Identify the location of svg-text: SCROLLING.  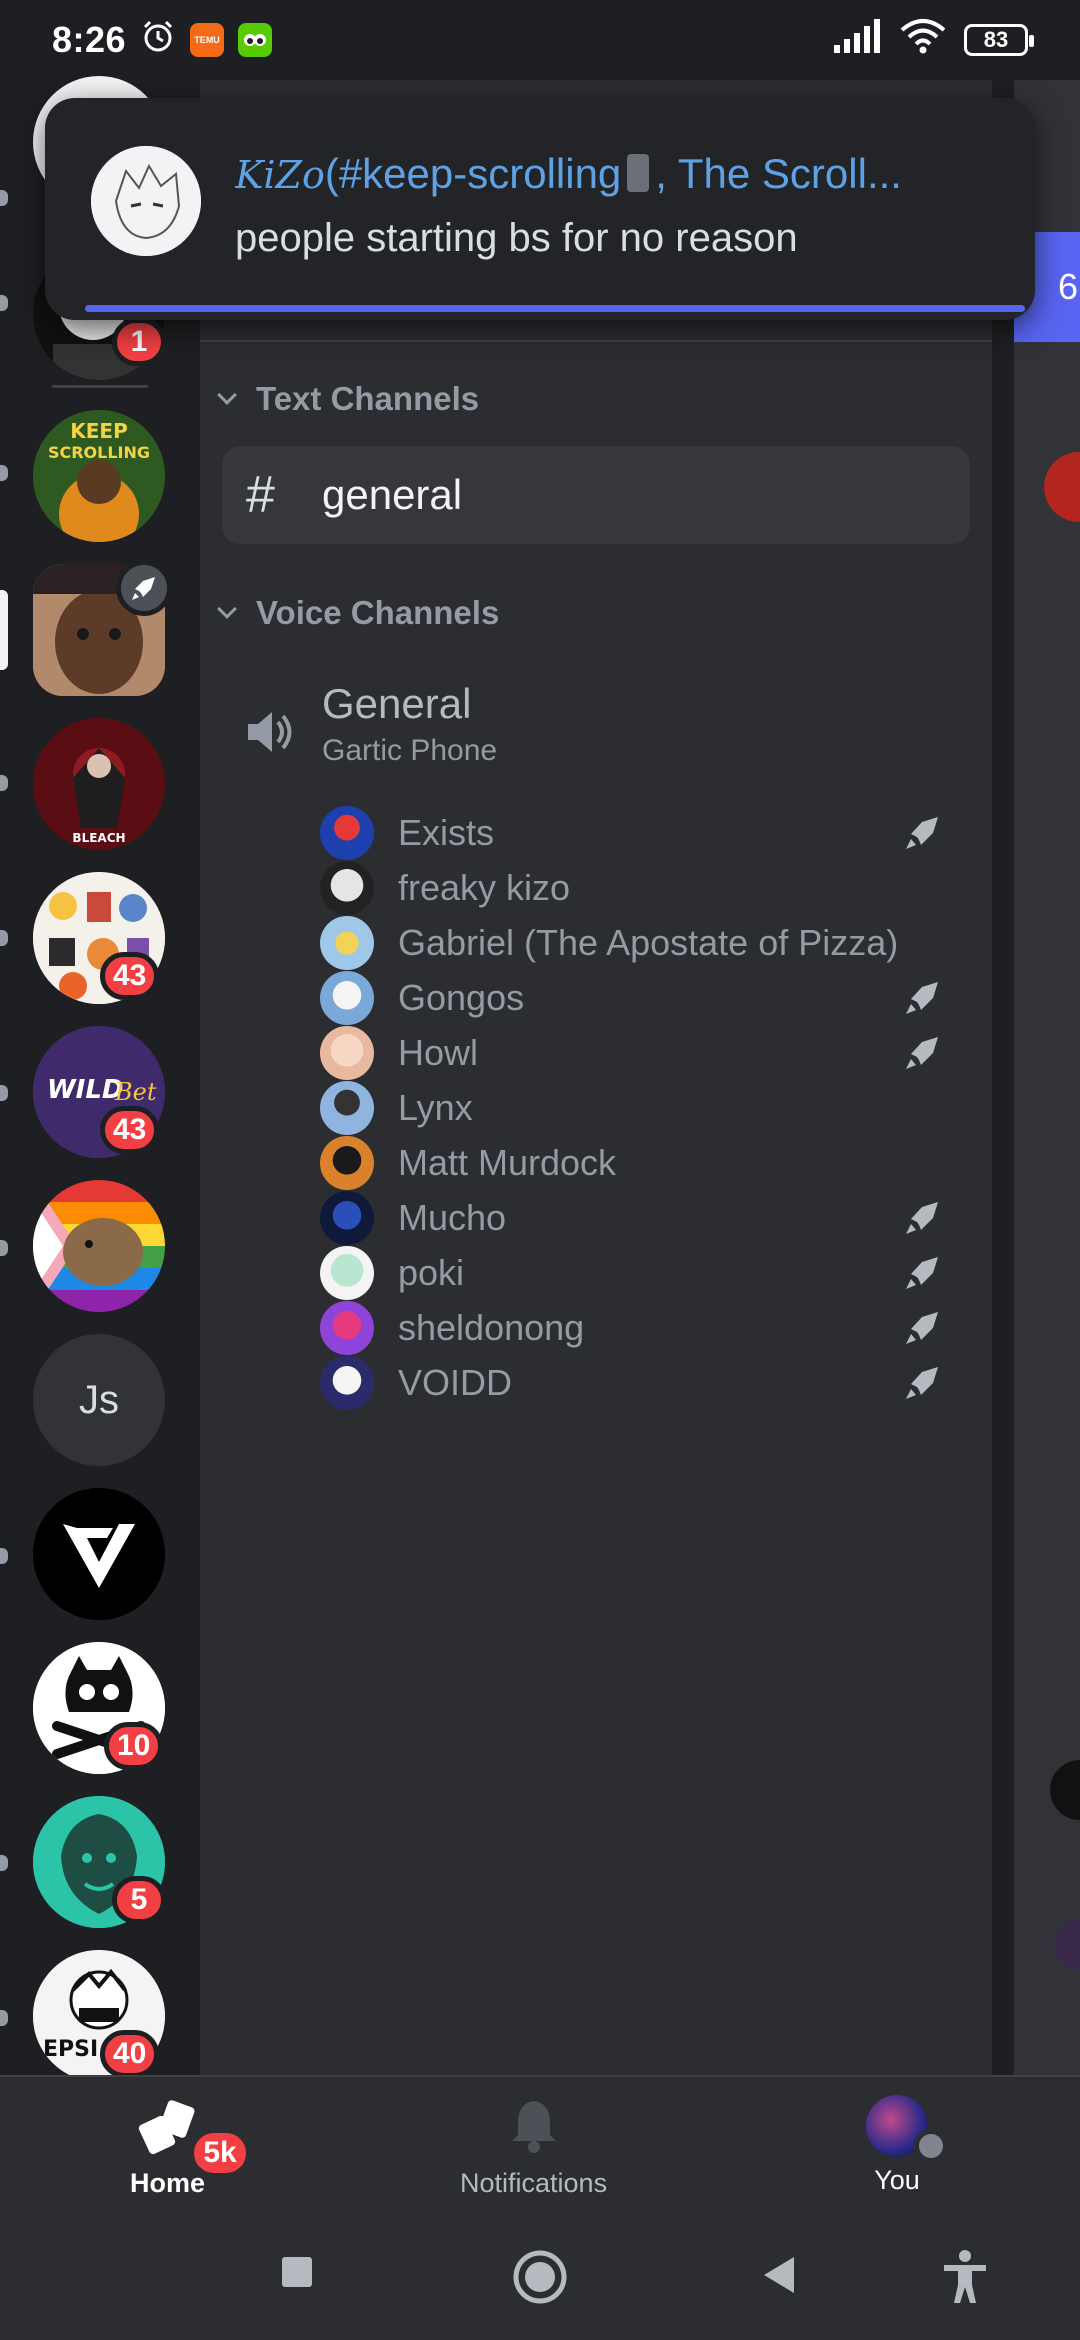
(99, 452).